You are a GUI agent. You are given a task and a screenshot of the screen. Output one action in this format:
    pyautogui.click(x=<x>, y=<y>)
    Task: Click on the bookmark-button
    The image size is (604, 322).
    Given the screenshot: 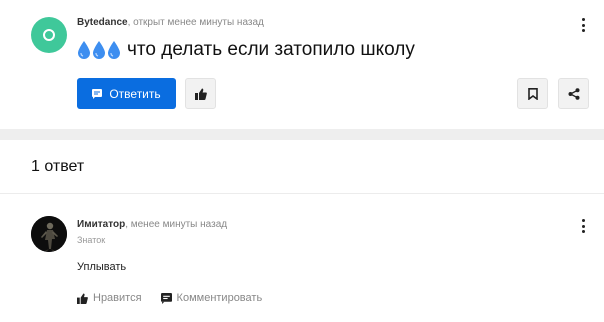 What is the action you would take?
    pyautogui.click(x=532, y=93)
    